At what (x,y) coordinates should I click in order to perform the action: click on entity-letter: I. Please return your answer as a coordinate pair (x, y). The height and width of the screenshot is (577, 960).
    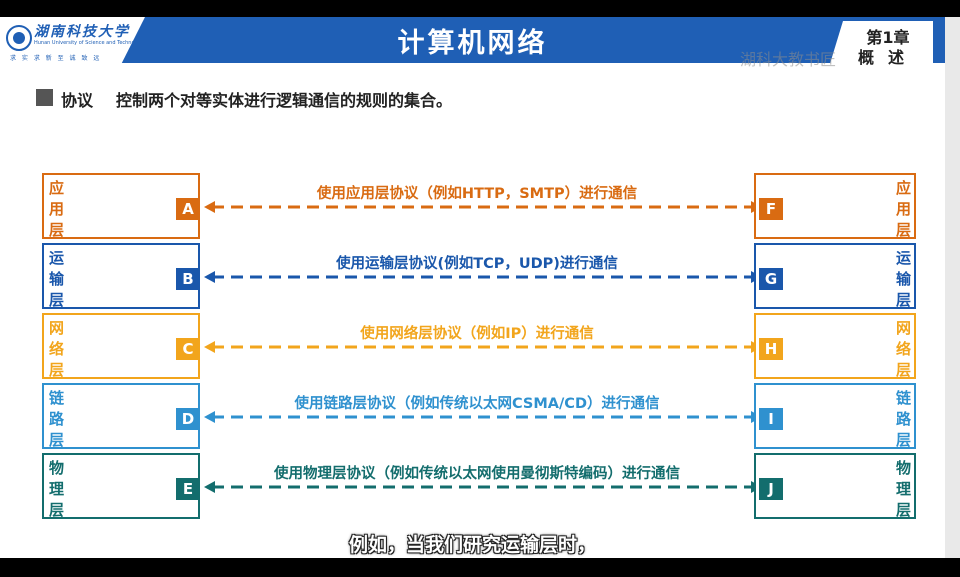
    Looking at the image, I should click on (771, 419).